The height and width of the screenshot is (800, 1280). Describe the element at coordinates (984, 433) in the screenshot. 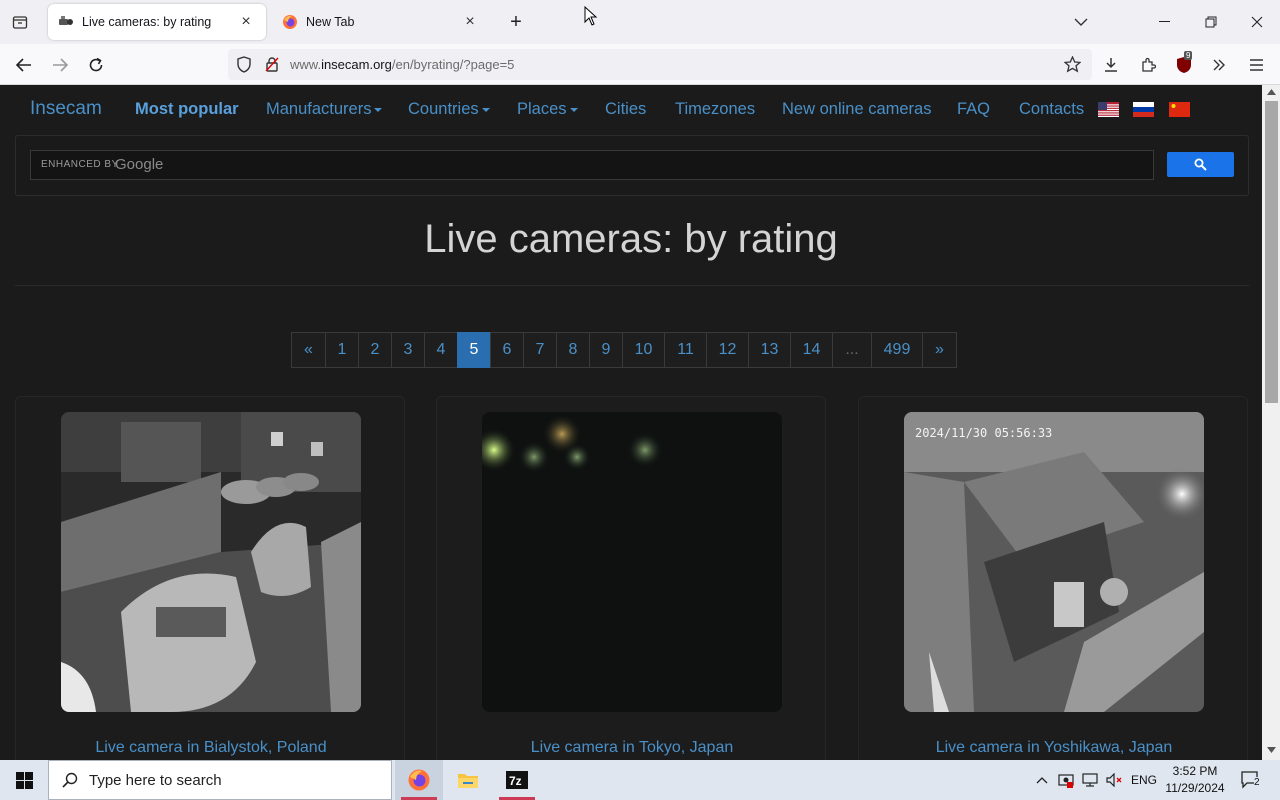

I see `camera-timestamp: 2024/11/30 05:56:33` at that location.